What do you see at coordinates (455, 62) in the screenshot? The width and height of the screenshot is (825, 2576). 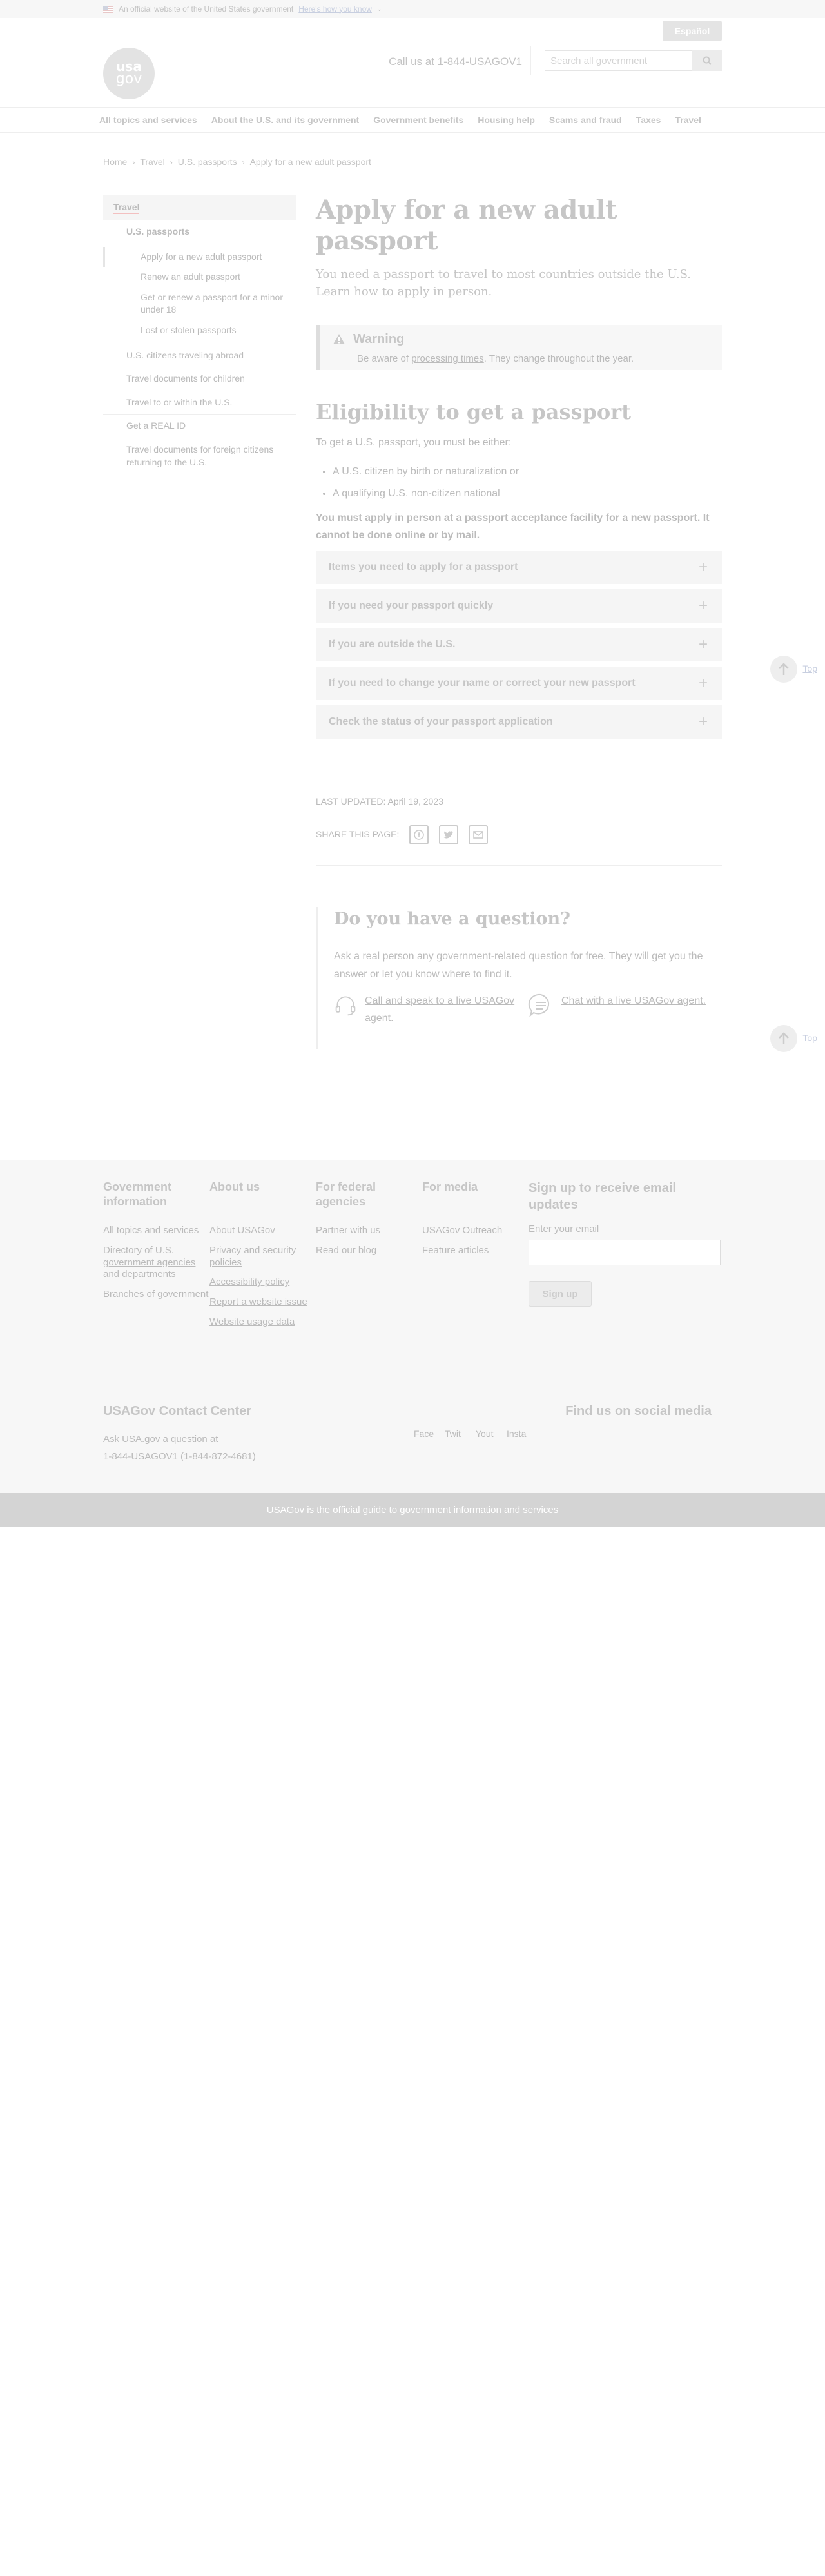 I see `call-us-text: Call us at 1-844-USAGOV1` at bounding box center [455, 62].